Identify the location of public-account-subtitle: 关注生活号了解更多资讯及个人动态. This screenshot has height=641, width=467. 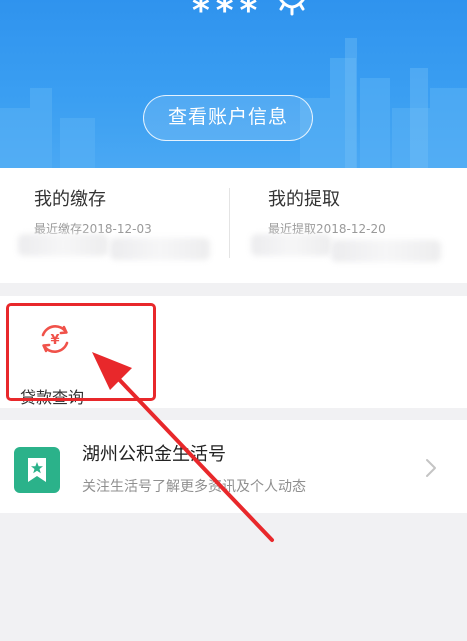
(194, 487).